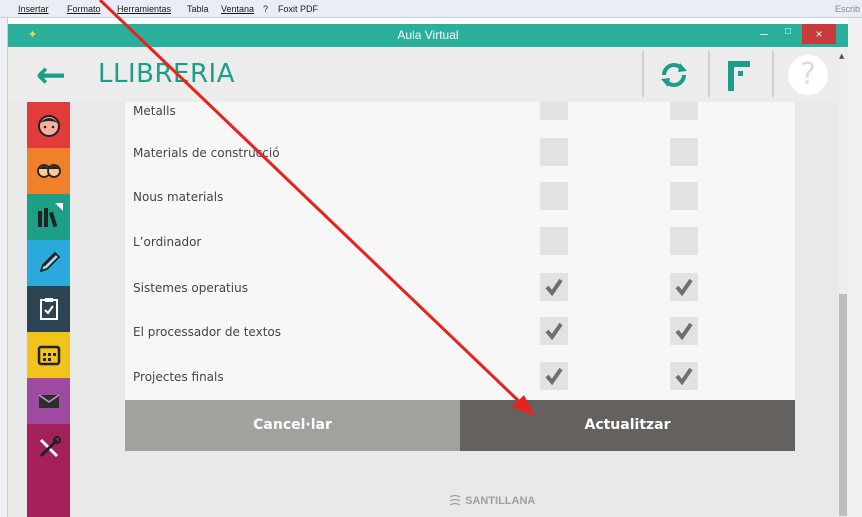 The image size is (862, 517). I want to click on sidebar-item-profile, so click(48, 125).